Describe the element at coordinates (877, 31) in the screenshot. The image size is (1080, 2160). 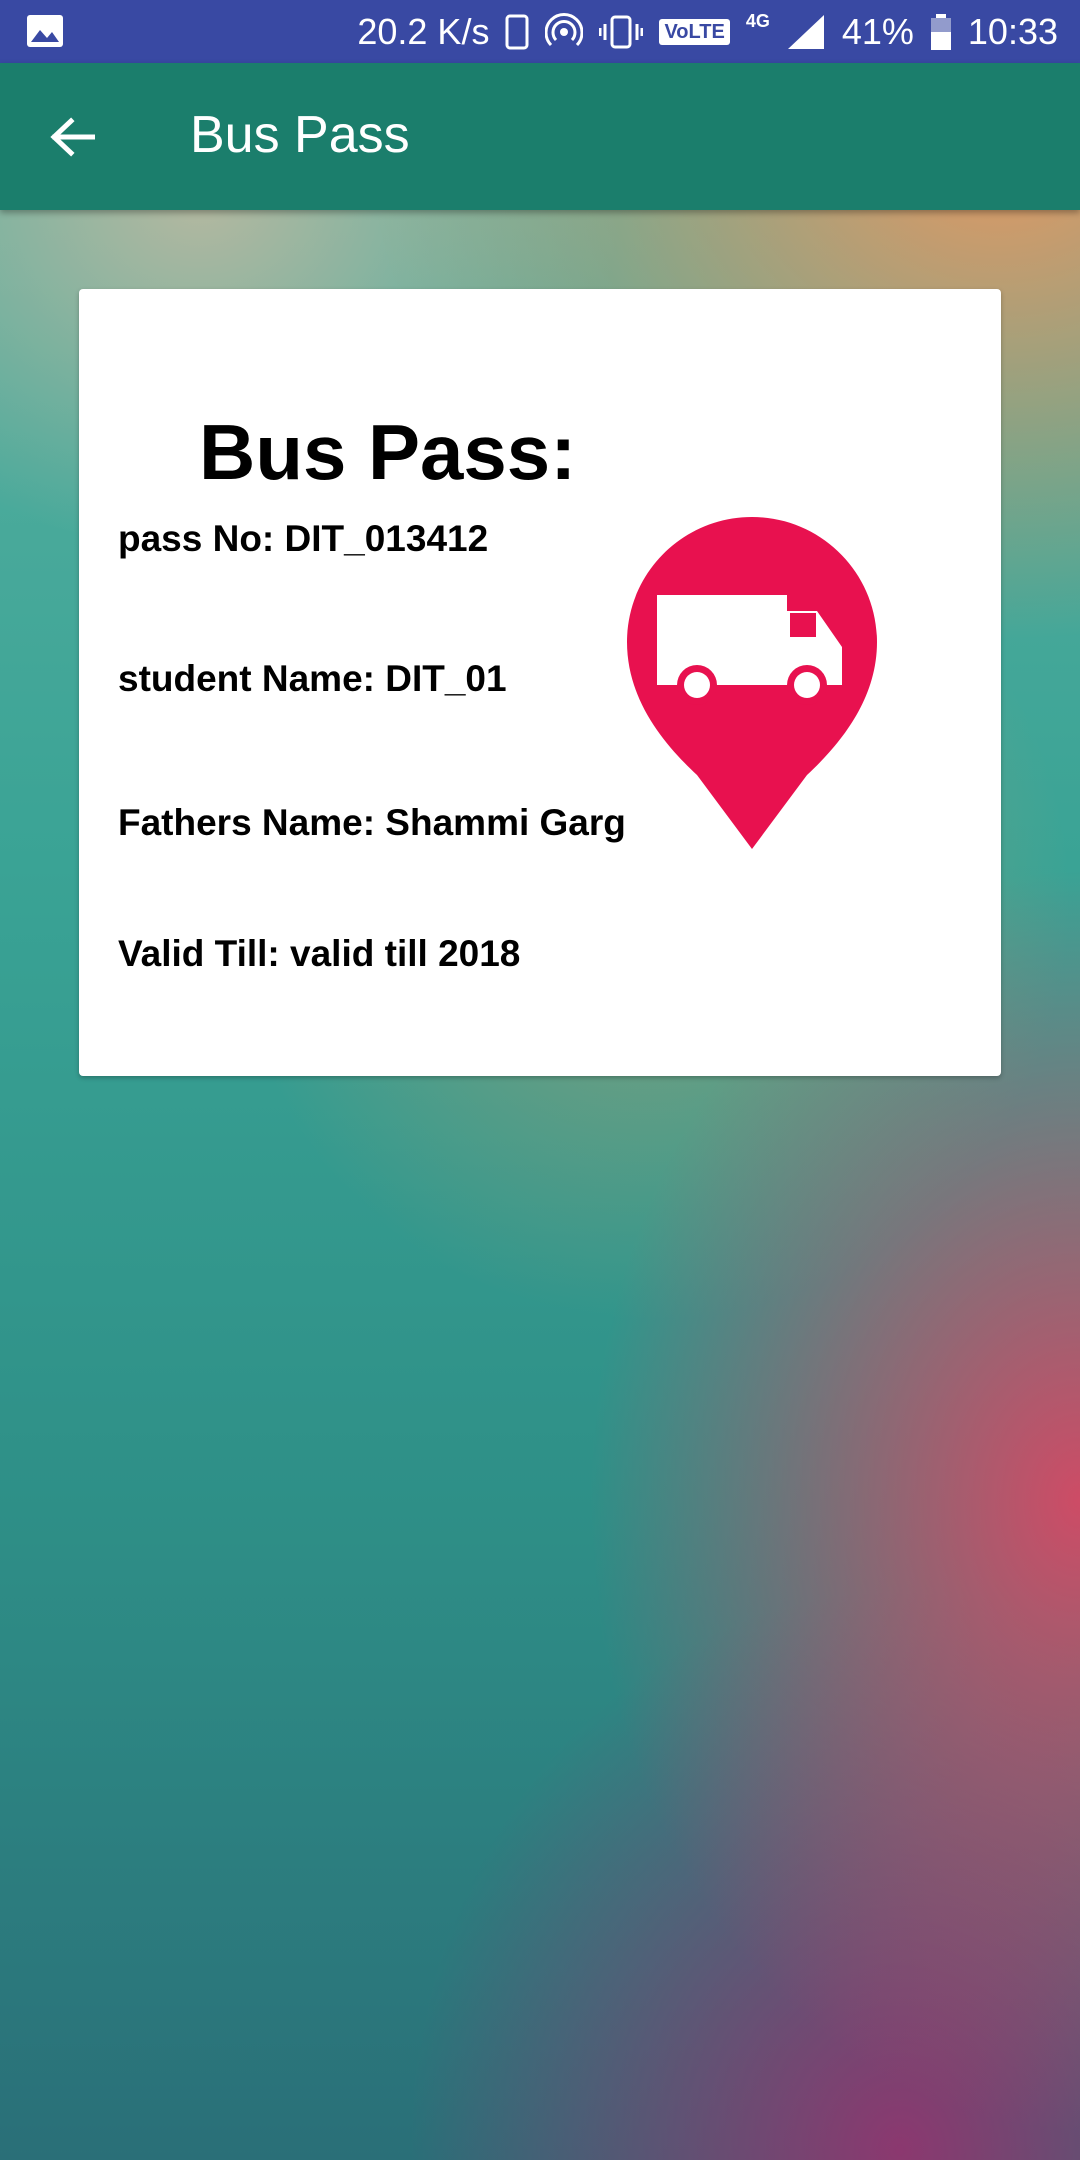
I see `battery-percent: 41%` at that location.